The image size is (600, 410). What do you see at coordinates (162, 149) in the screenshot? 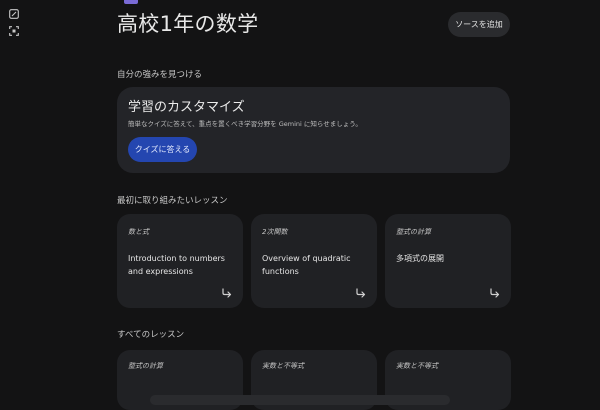
I see `take-quiz-button: クイズに答える` at bounding box center [162, 149].